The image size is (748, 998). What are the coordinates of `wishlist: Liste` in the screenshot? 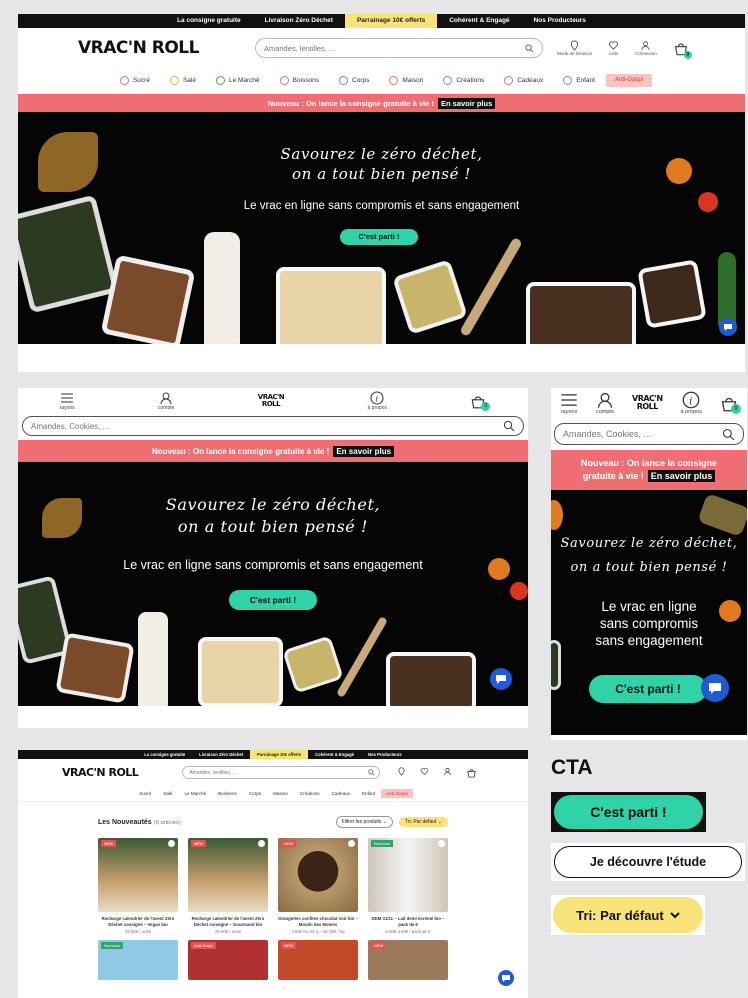 It's located at (613, 48).